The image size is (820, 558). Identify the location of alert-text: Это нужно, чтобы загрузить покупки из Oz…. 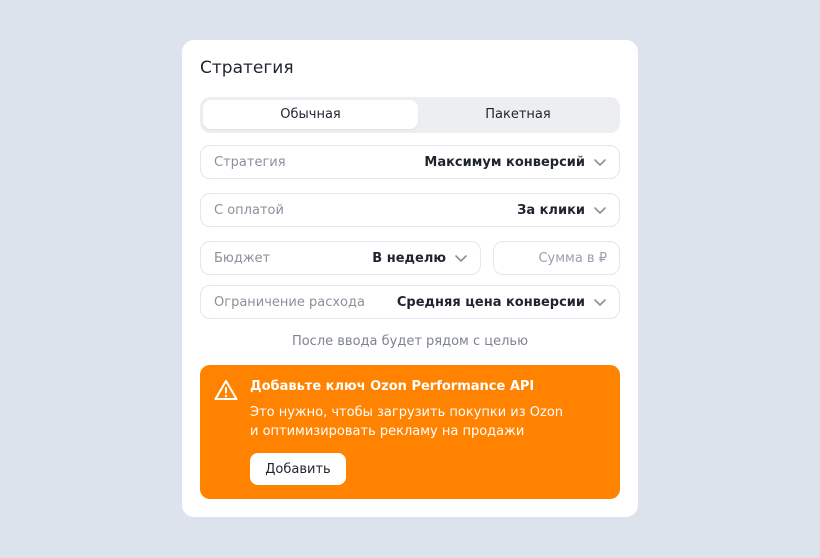
(425, 422).